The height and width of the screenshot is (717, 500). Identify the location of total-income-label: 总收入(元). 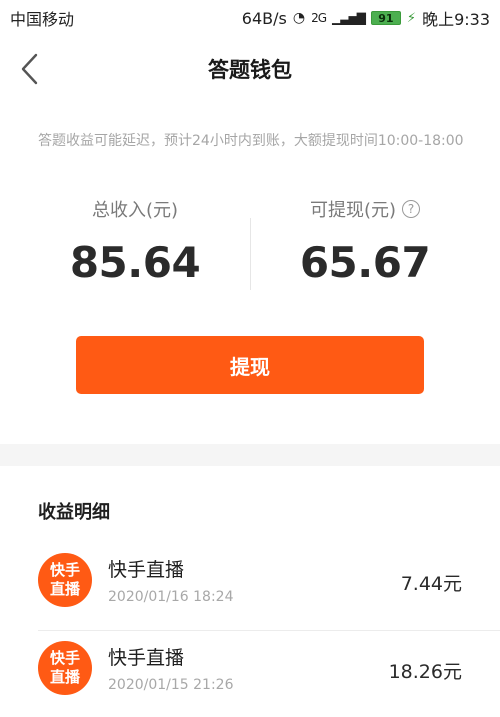
(135, 209).